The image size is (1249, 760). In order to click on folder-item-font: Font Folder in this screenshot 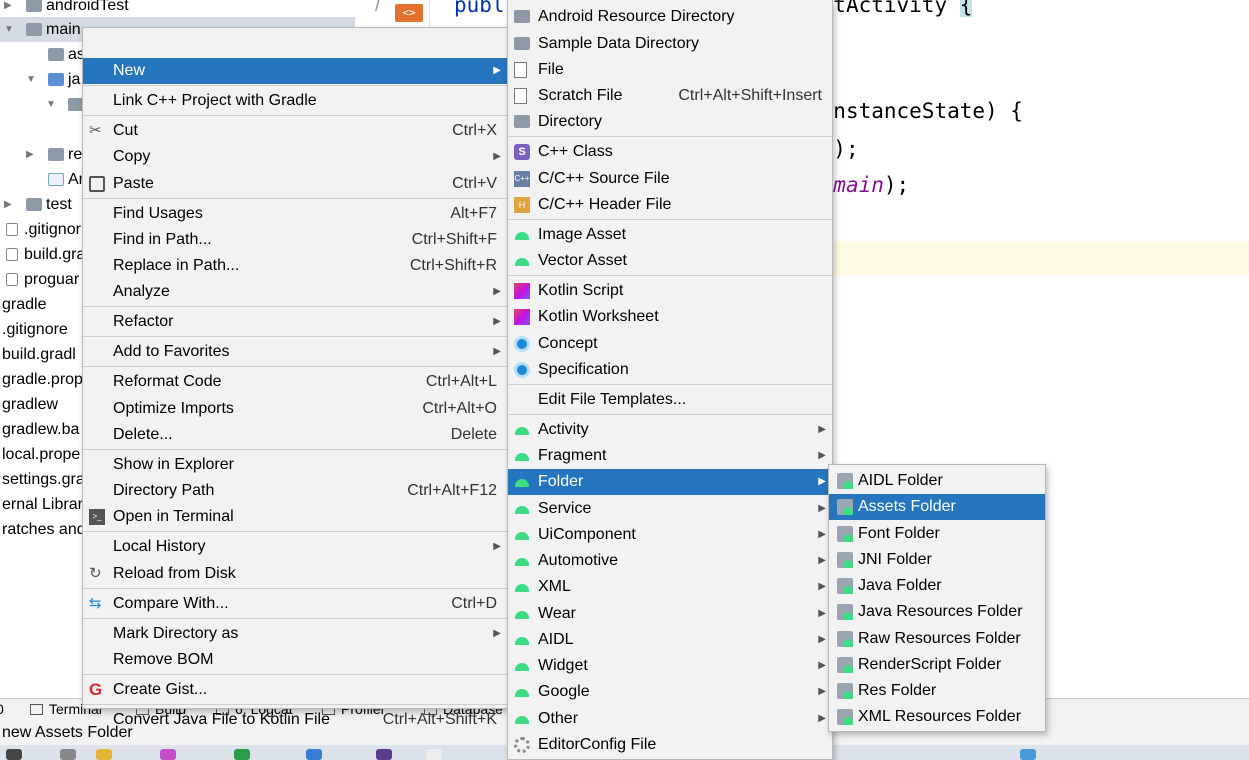, I will do `click(937, 534)`.